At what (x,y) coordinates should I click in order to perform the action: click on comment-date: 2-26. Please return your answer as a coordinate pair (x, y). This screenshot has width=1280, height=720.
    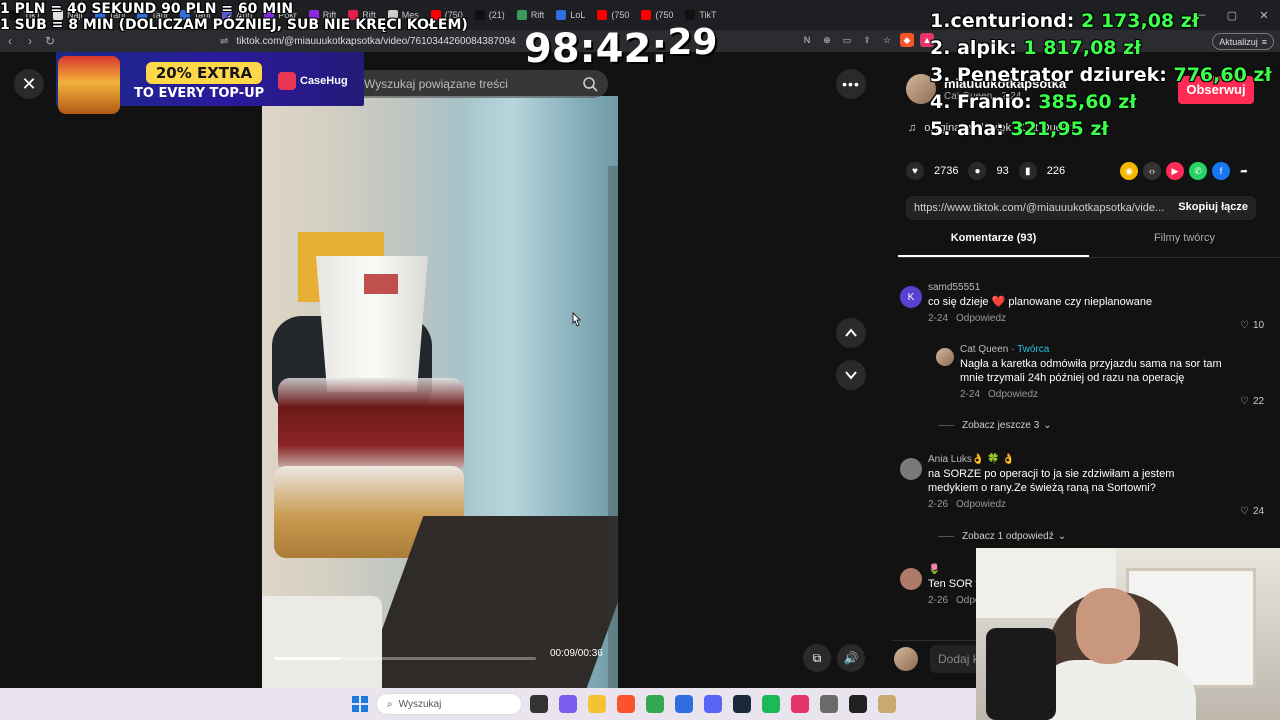
    Looking at the image, I should click on (938, 600).